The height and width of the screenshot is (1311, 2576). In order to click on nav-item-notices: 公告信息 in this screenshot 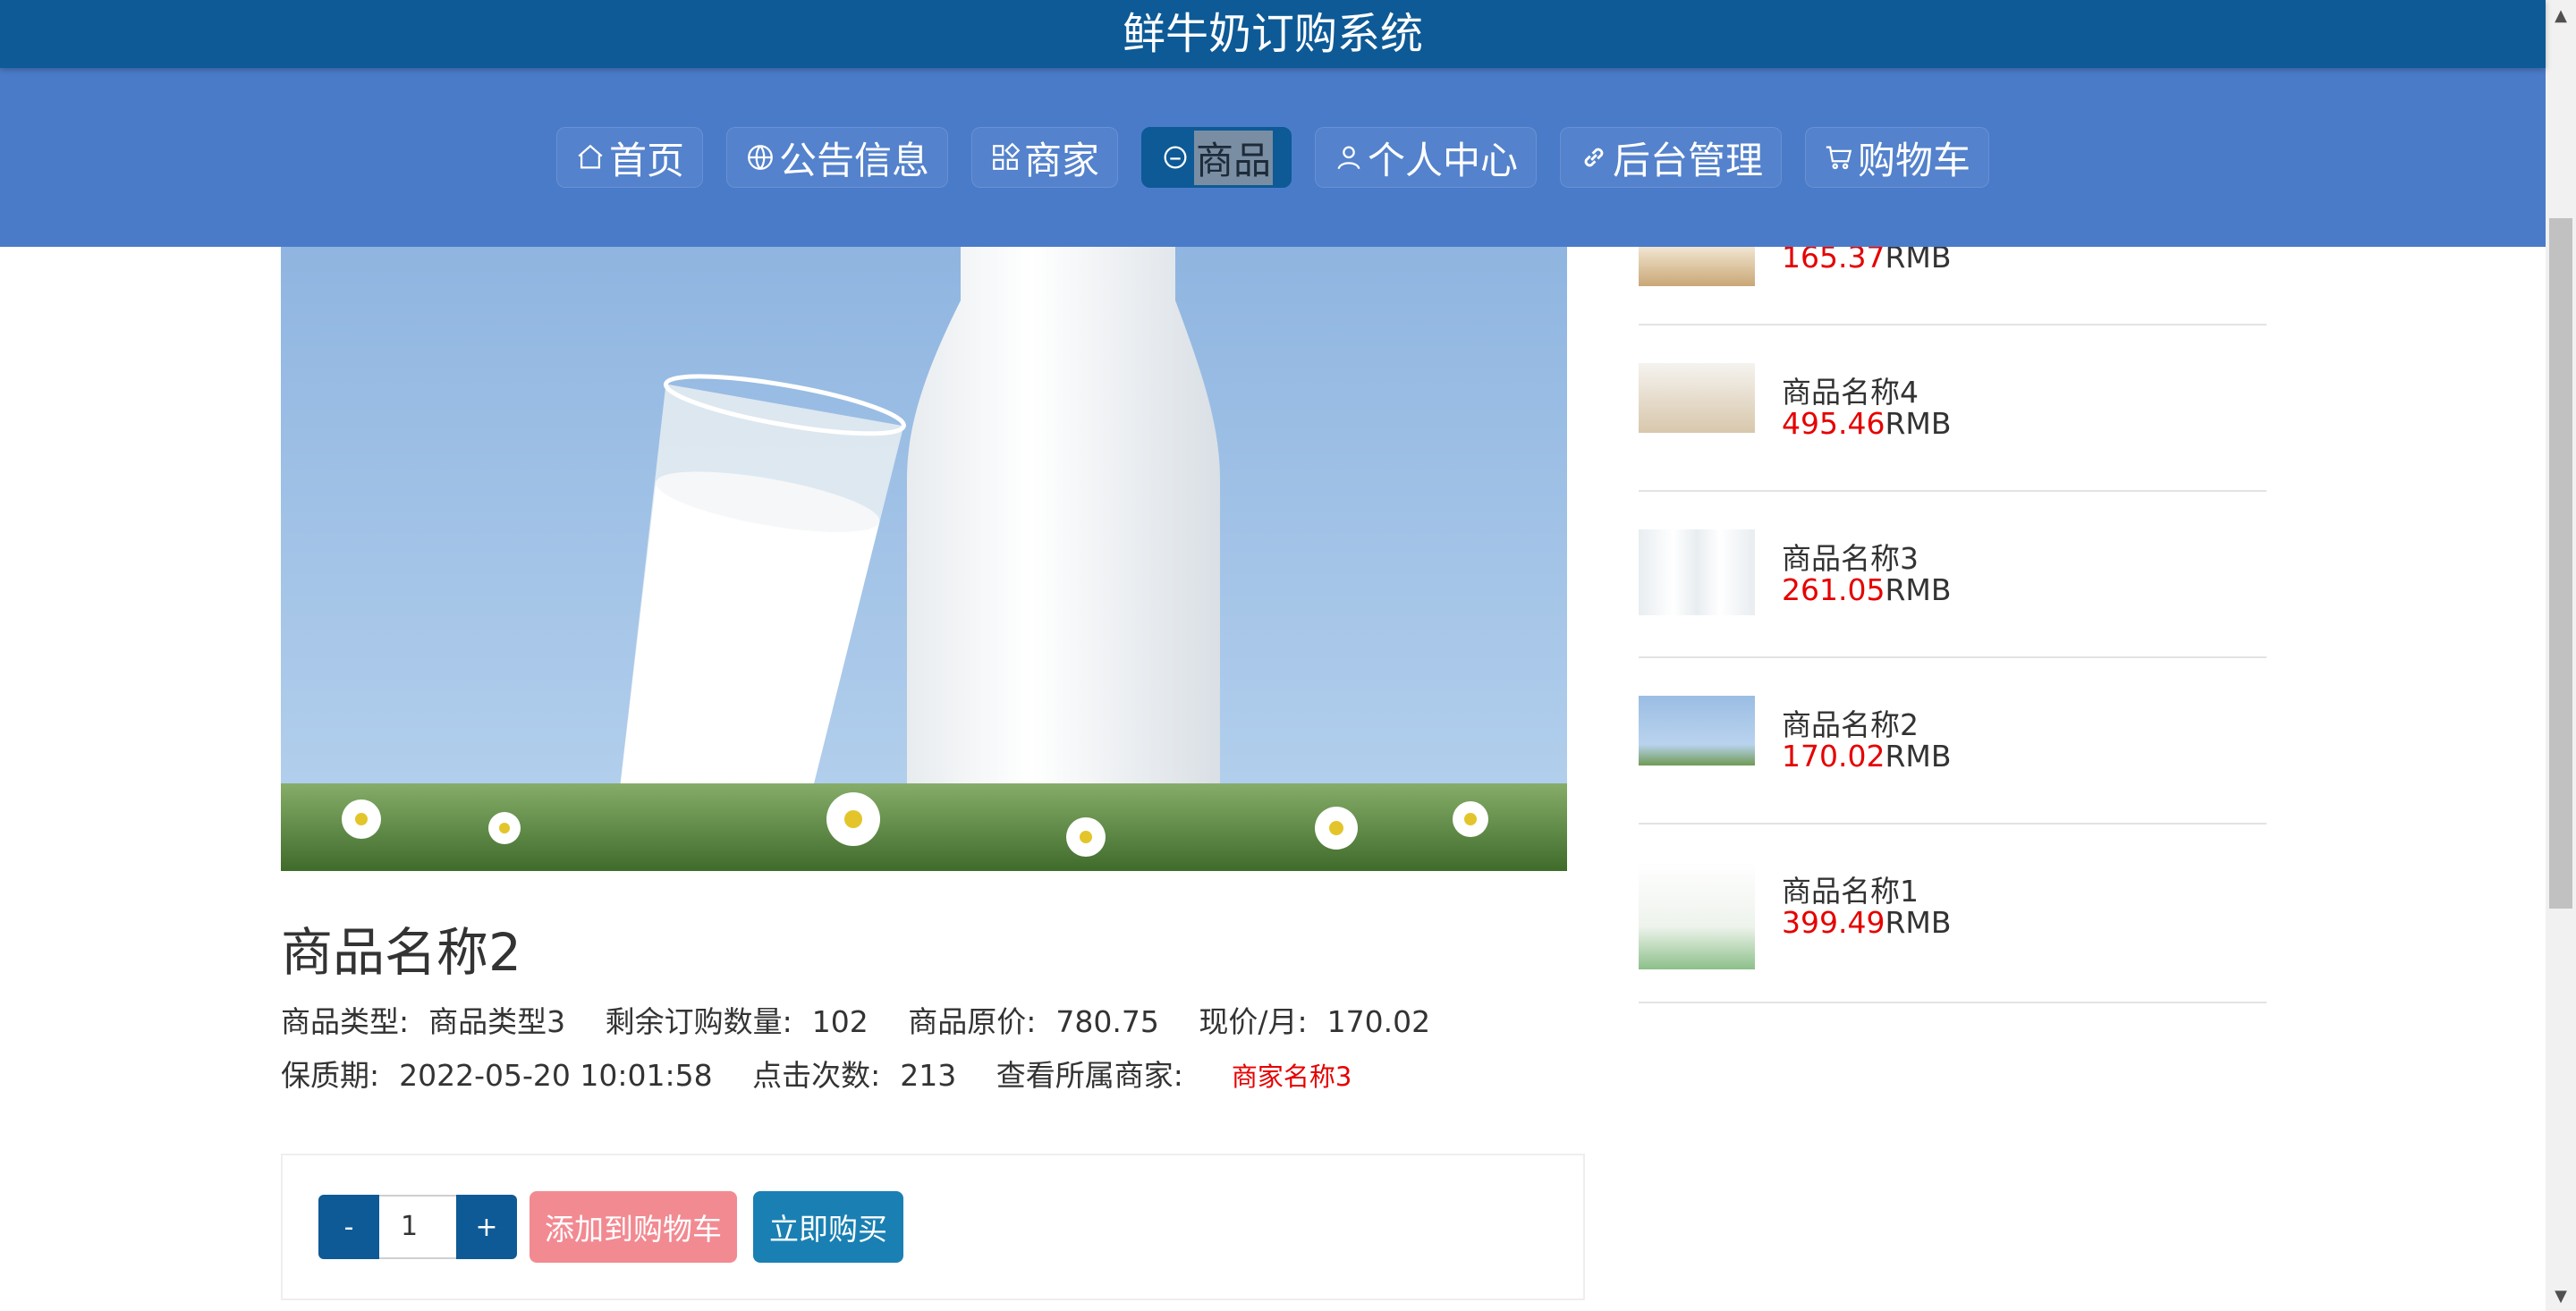, I will do `click(836, 157)`.